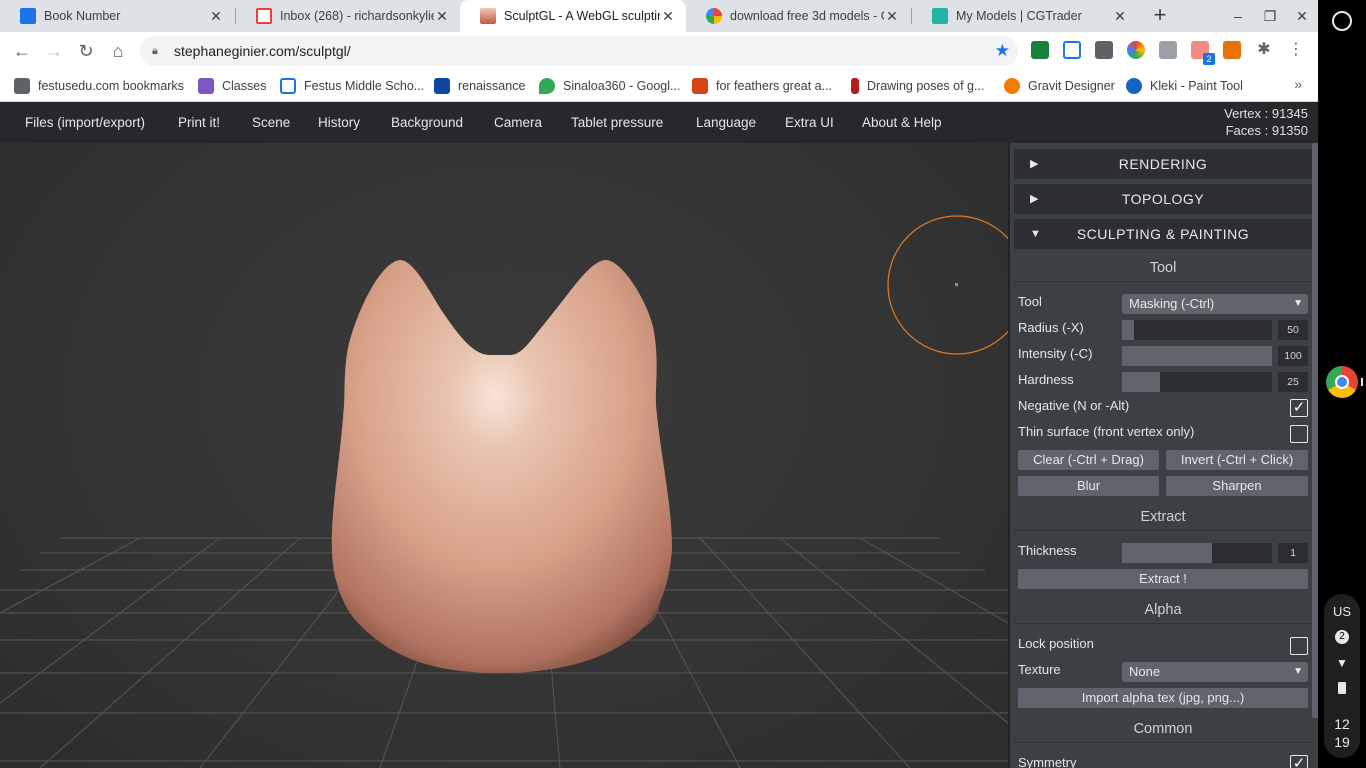  Describe the element at coordinates (1088, 486) in the screenshot. I see `blur-mask-button: Blur` at that location.